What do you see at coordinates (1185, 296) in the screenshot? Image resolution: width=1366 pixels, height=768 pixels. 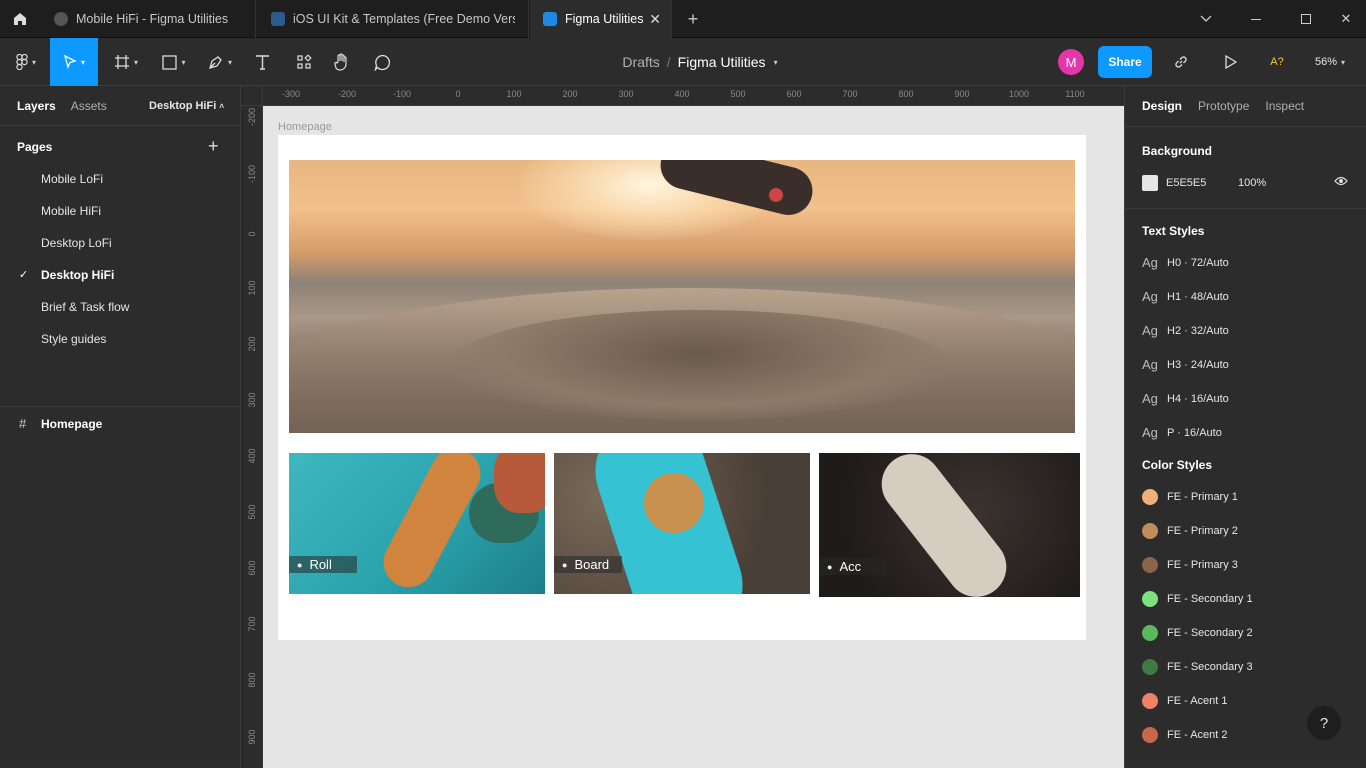 I see `text-style-h1: Ag H1 · 48/Auto` at bounding box center [1185, 296].